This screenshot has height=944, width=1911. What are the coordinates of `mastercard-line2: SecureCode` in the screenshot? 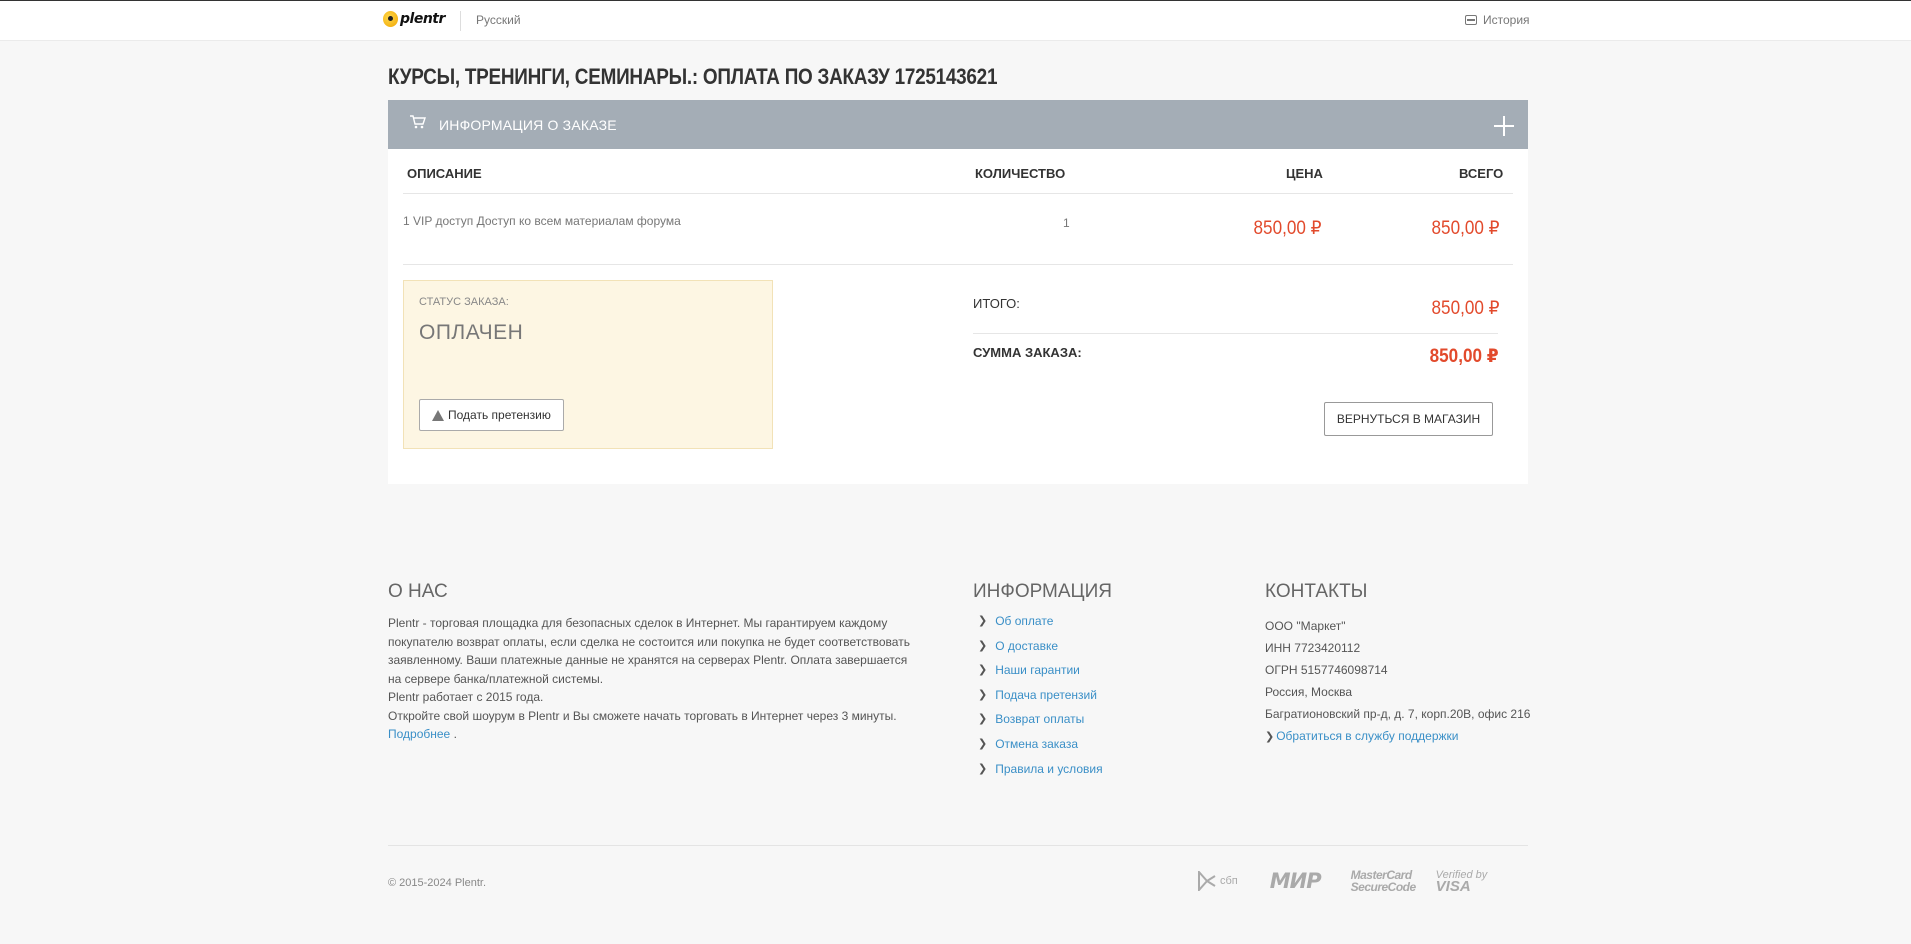 It's located at (1383, 887).